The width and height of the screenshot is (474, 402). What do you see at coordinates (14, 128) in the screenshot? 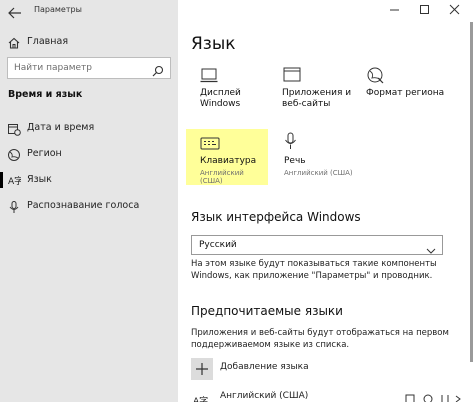
I see `calendar-clock-icon` at bounding box center [14, 128].